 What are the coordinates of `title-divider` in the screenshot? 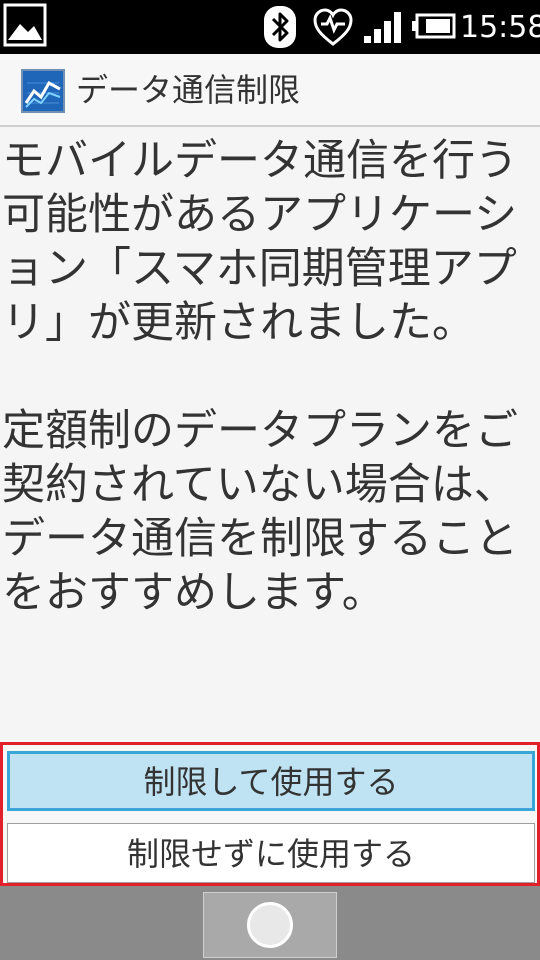 It's located at (270, 126).